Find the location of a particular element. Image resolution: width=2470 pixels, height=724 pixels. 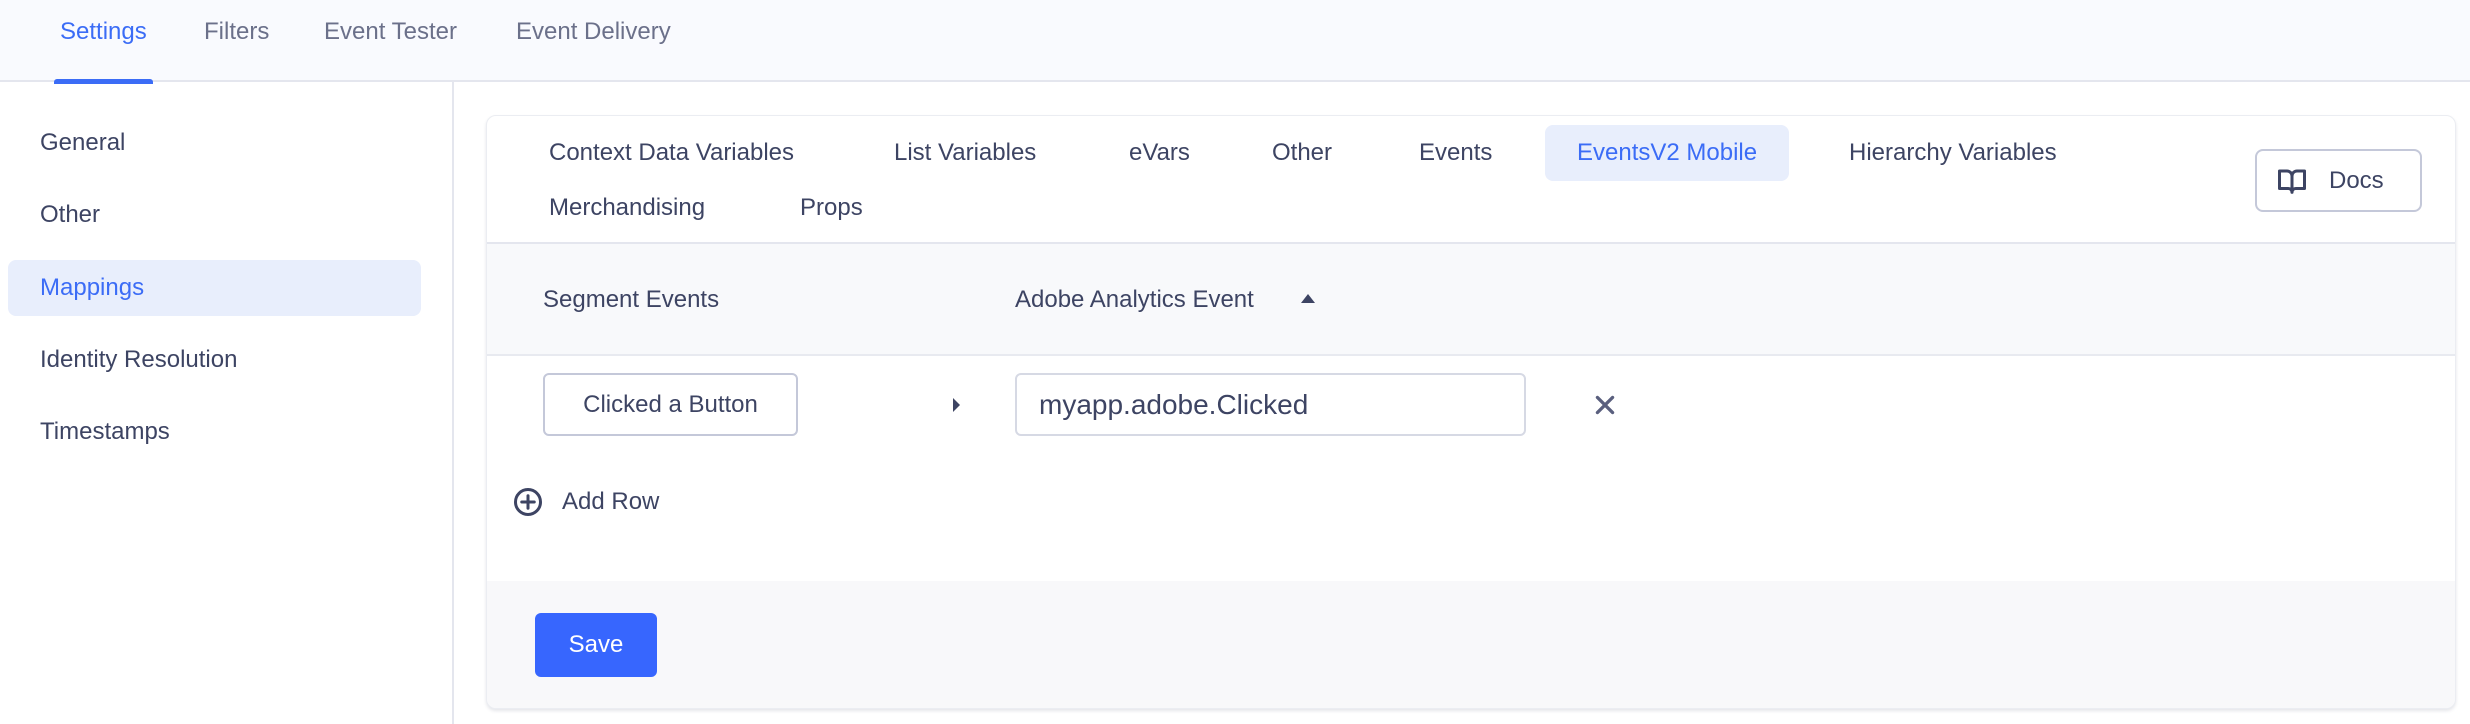

sidebar-item-mappings: Mappings is located at coordinates (214, 288).